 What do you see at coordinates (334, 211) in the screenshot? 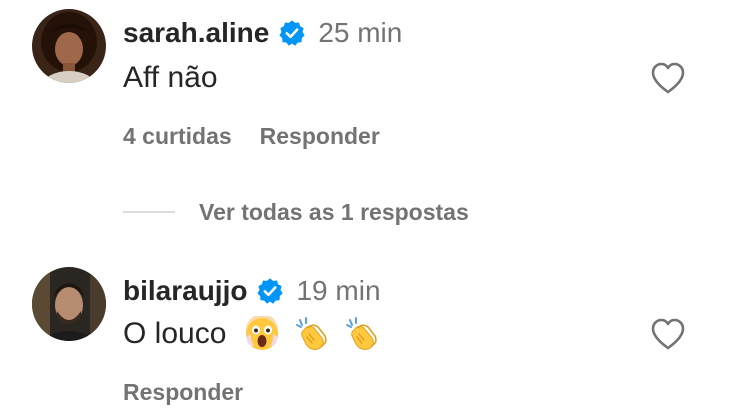
I see `view-replies-label: Ver todas as 1 respostas` at bounding box center [334, 211].